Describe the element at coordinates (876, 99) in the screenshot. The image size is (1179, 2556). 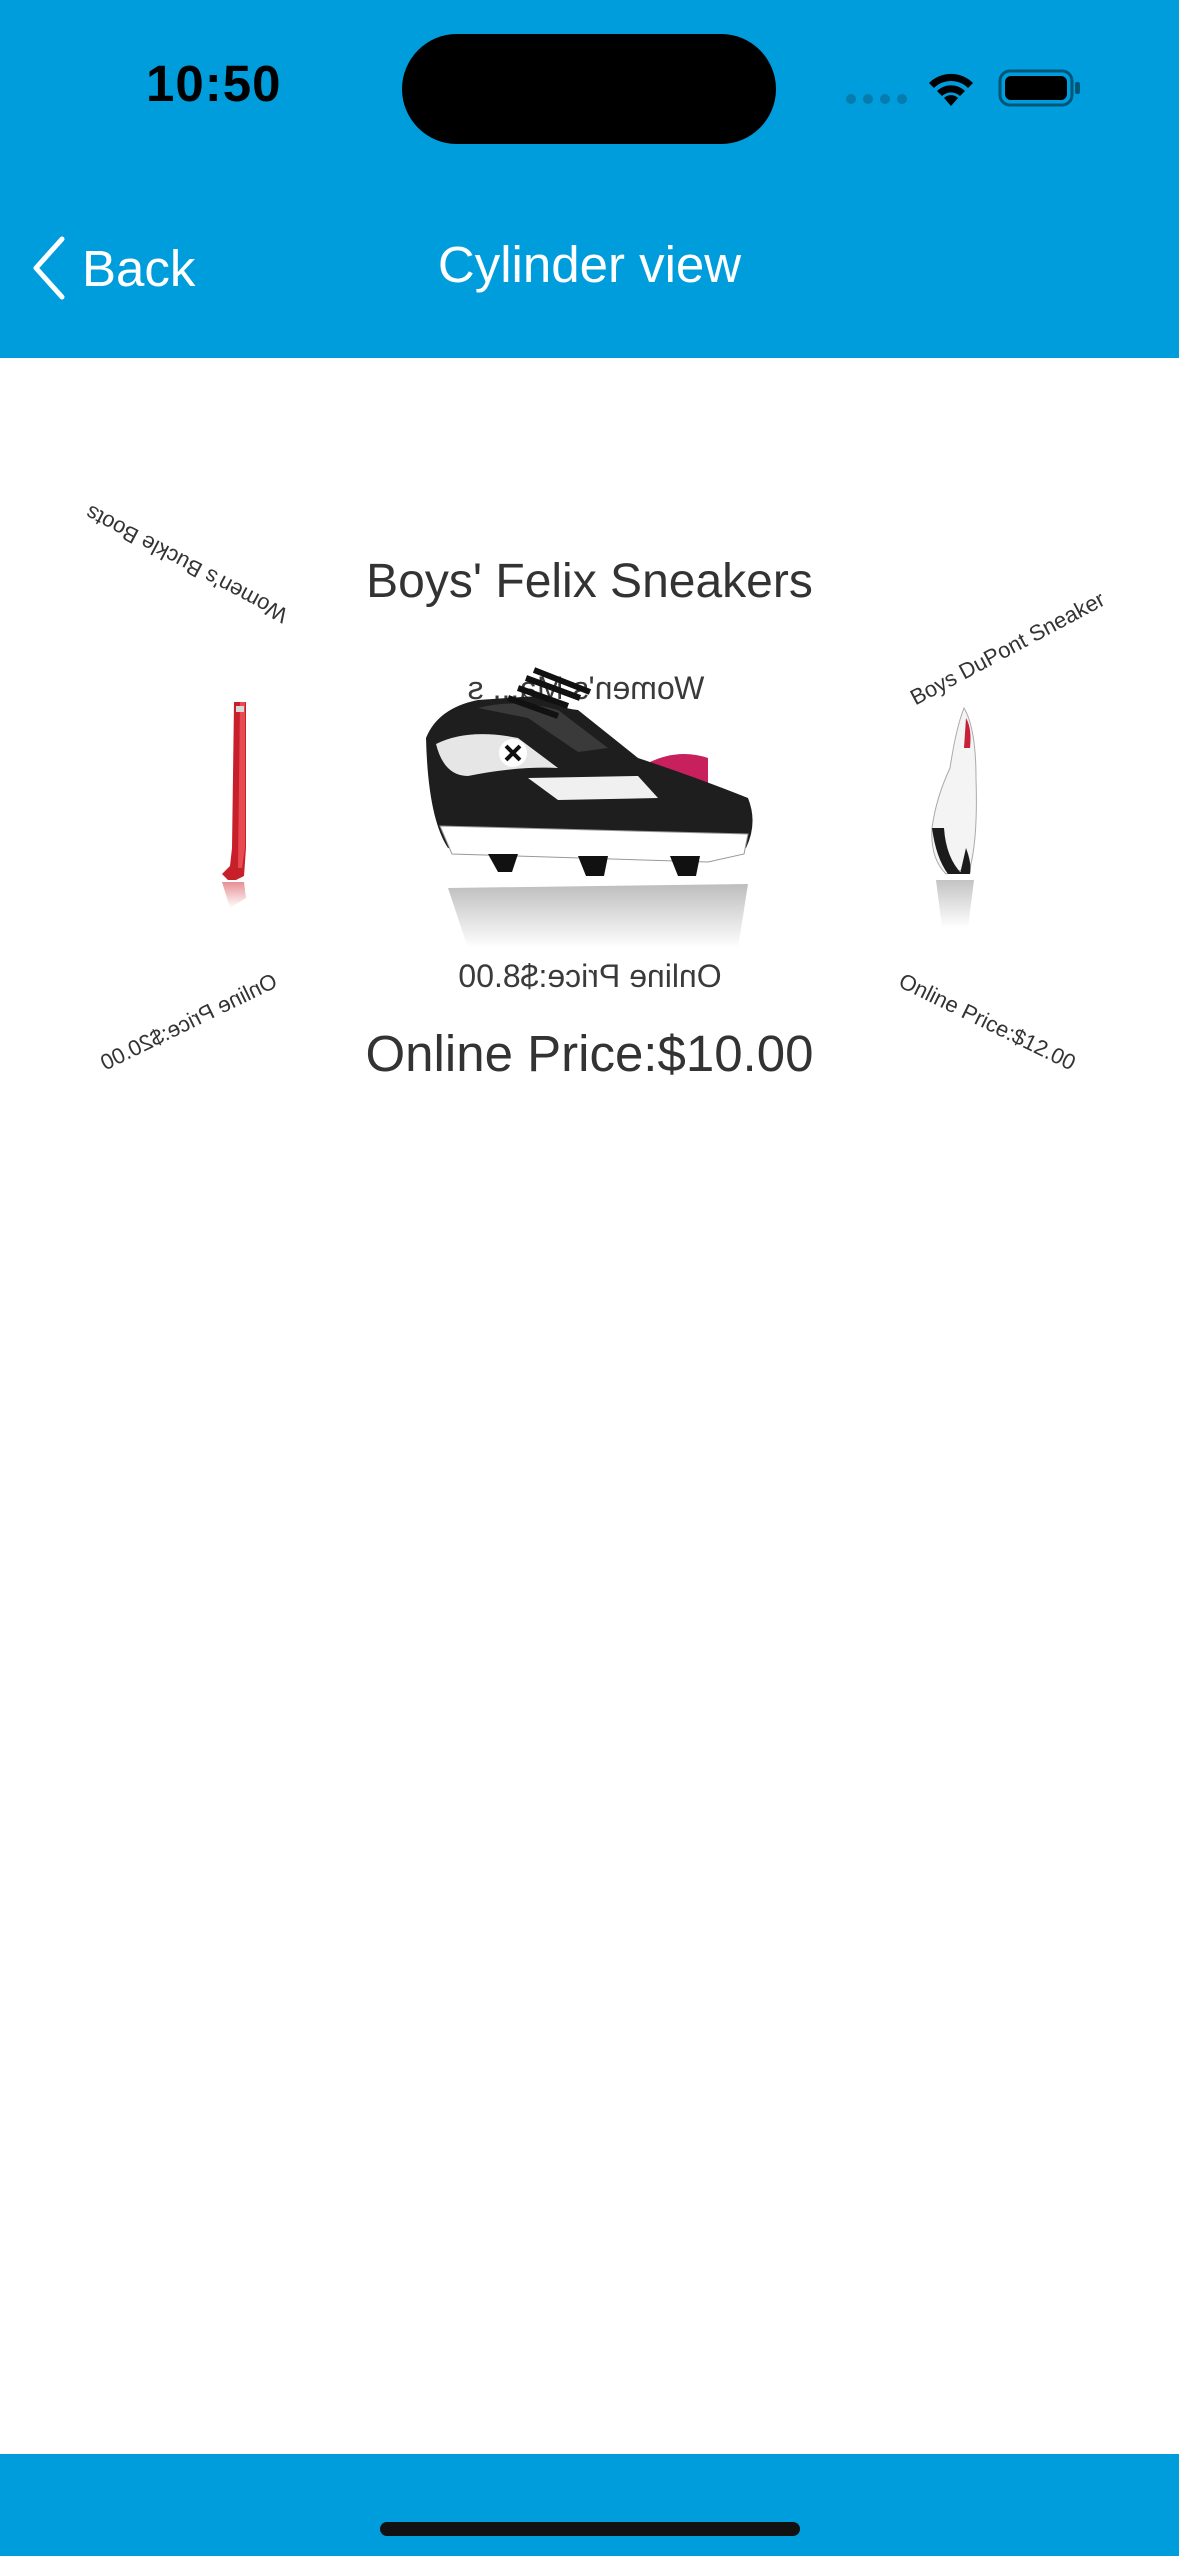
I see `cellular-signal-icon` at that location.